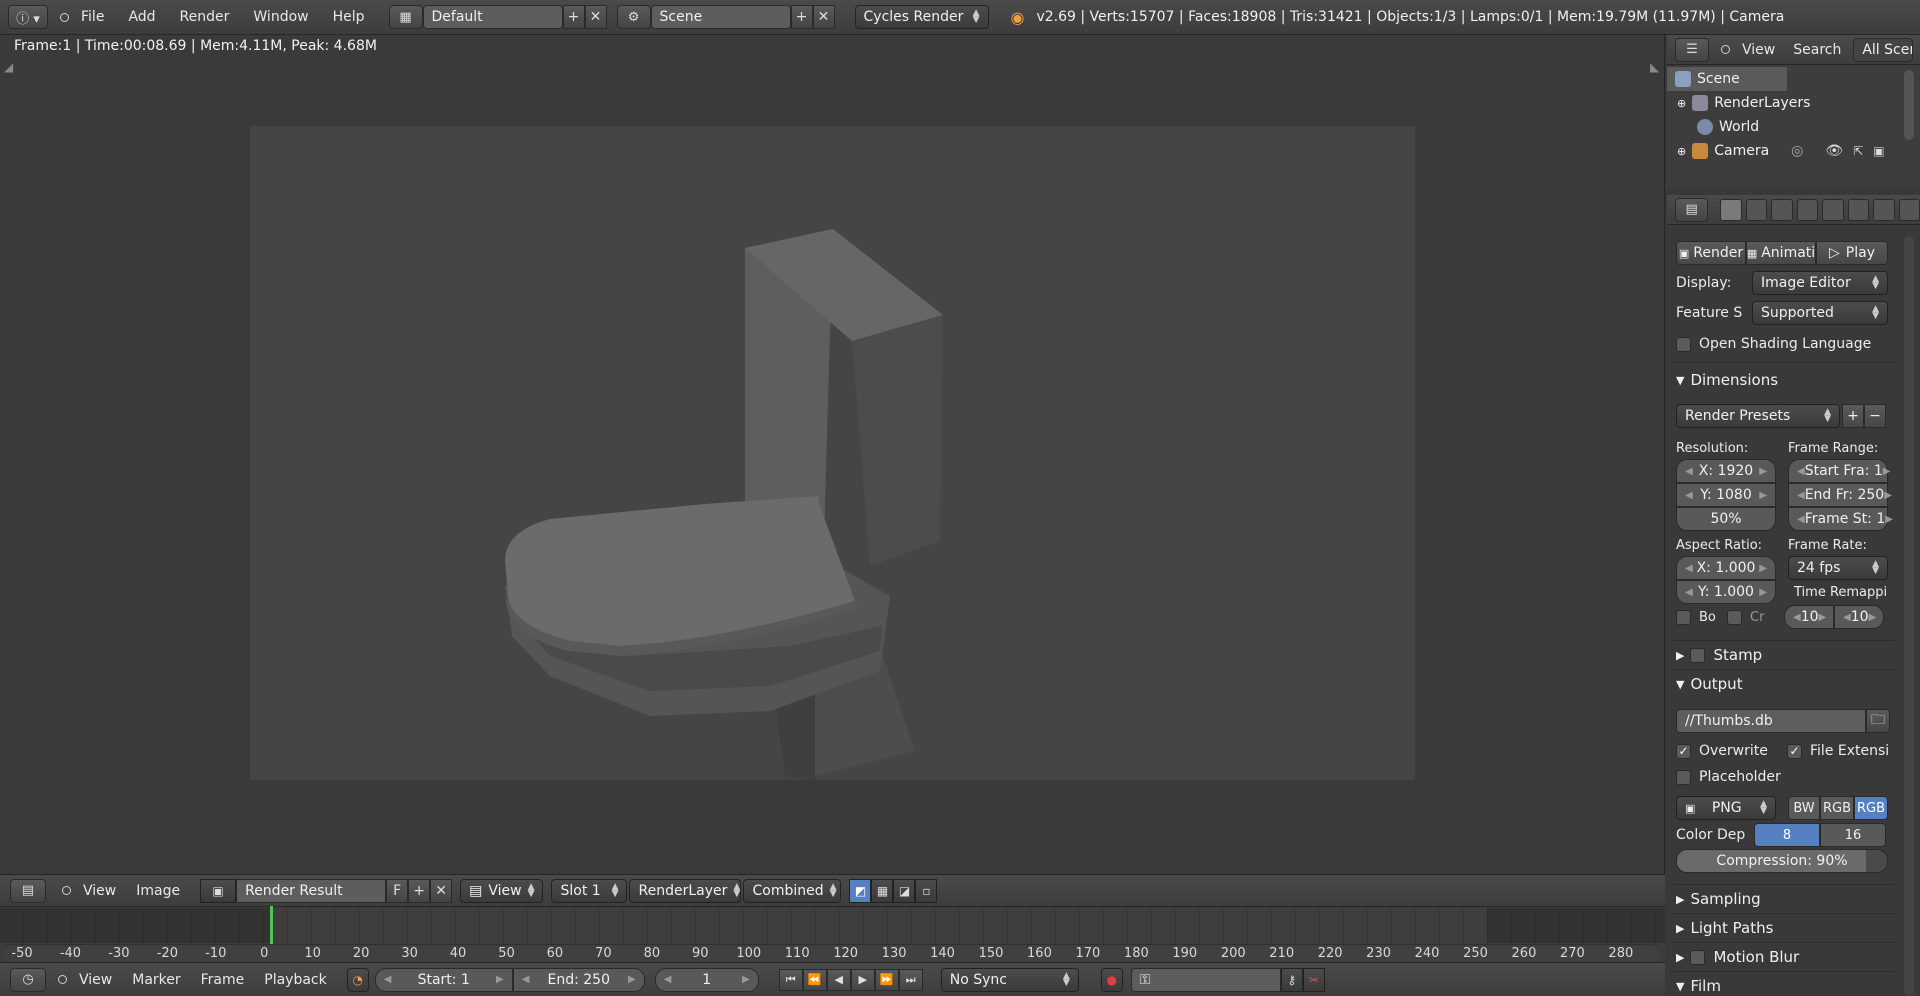 Image resolution: width=1920 pixels, height=996 pixels. What do you see at coordinates (1858, 209) in the screenshot?
I see `tab-constraints-icon` at bounding box center [1858, 209].